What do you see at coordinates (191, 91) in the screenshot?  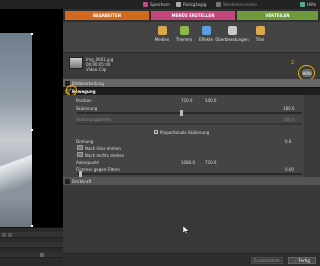 I see `section-motion: Bewegung` at bounding box center [191, 91].